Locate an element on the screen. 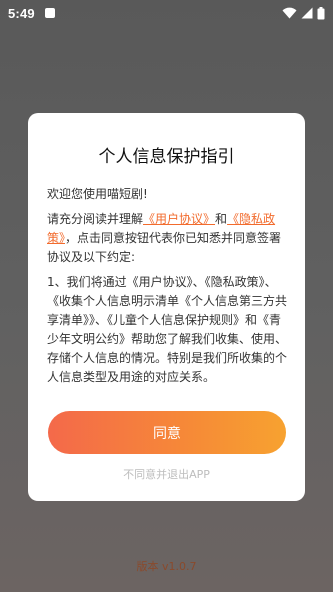 This screenshot has width=333, height=592. status-bar: 5:49 is located at coordinates (166, 13).